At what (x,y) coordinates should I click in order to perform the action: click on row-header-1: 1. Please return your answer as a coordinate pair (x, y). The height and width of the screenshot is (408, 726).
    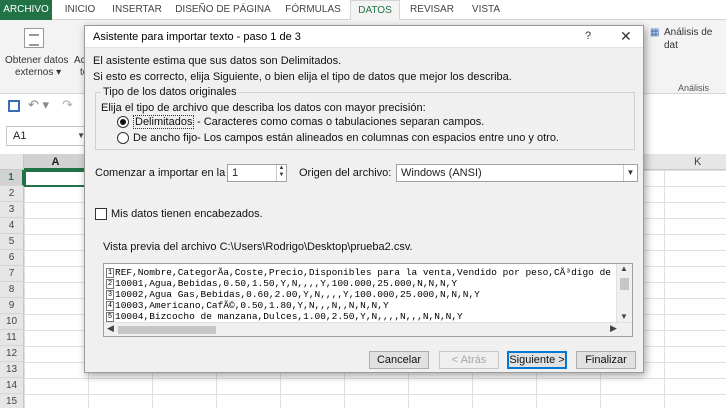
    Looking at the image, I should click on (12, 178).